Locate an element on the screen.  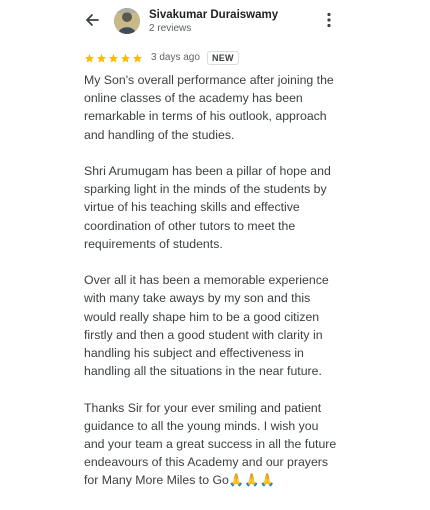
review-time: 3 days ago is located at coordinates (175, 57).